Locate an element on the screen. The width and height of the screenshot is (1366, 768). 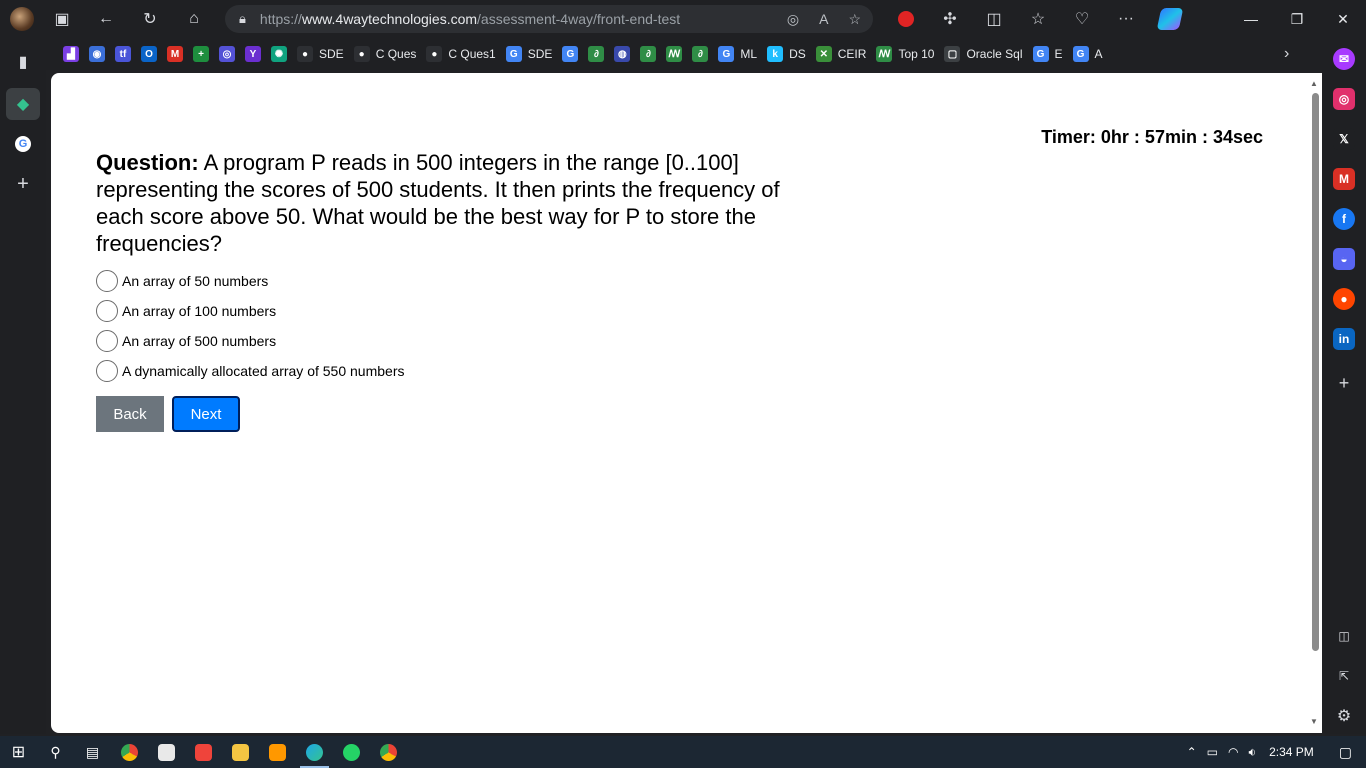
favorite-item: ꟿ Top 10 is located at coordinates (905, 54).